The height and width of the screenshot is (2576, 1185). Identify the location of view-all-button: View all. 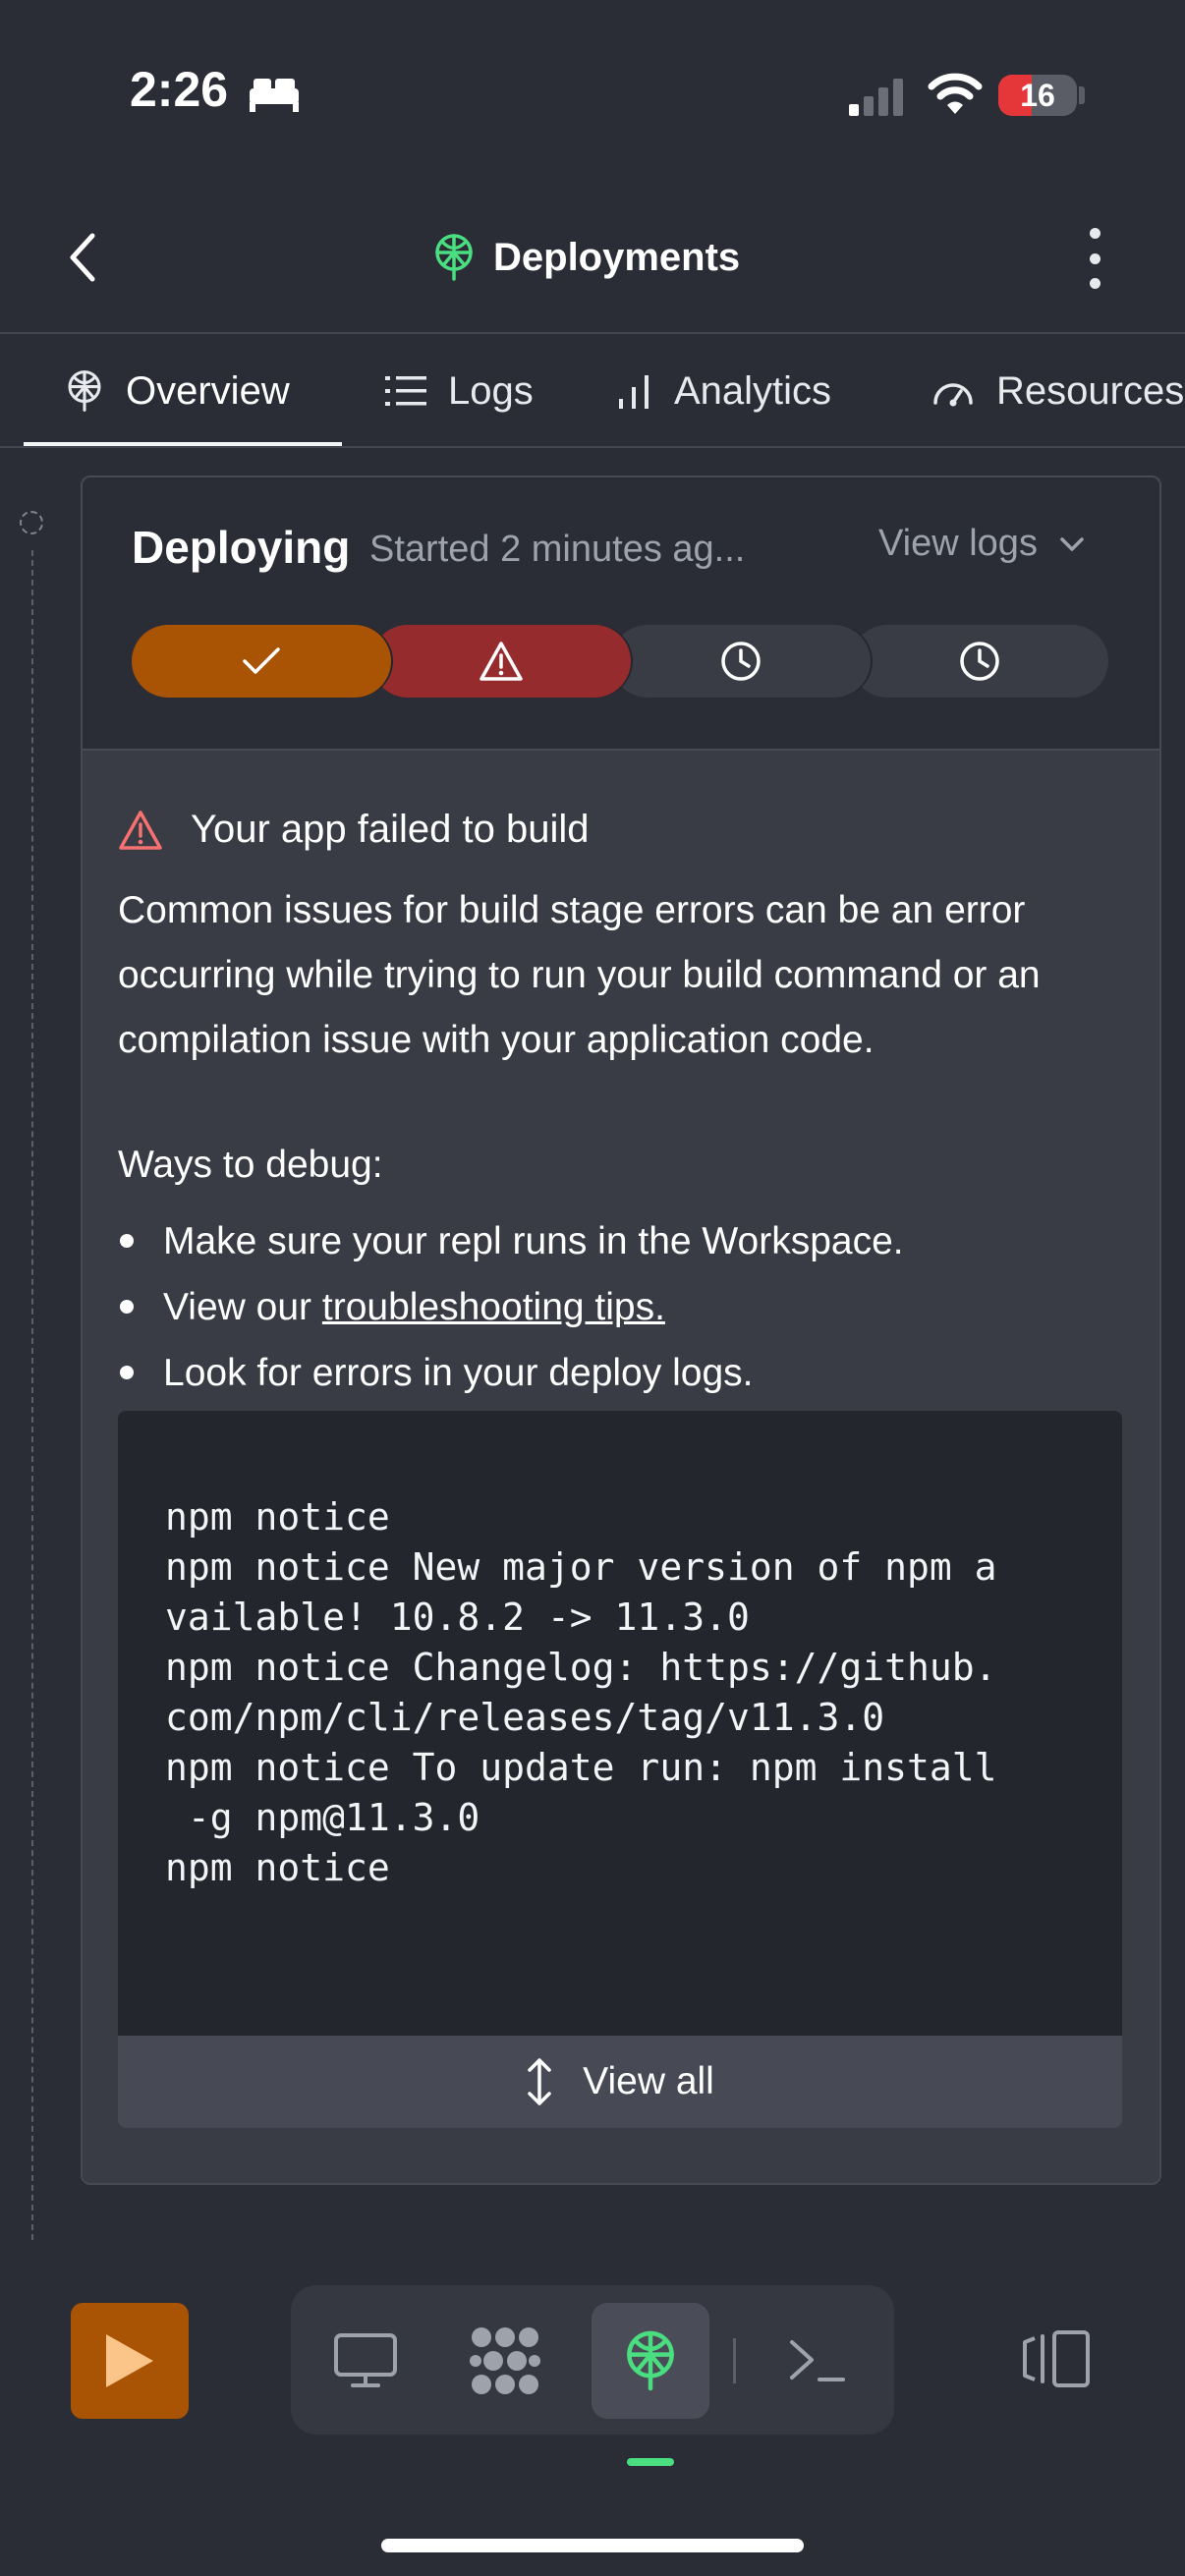
(620, 2082).